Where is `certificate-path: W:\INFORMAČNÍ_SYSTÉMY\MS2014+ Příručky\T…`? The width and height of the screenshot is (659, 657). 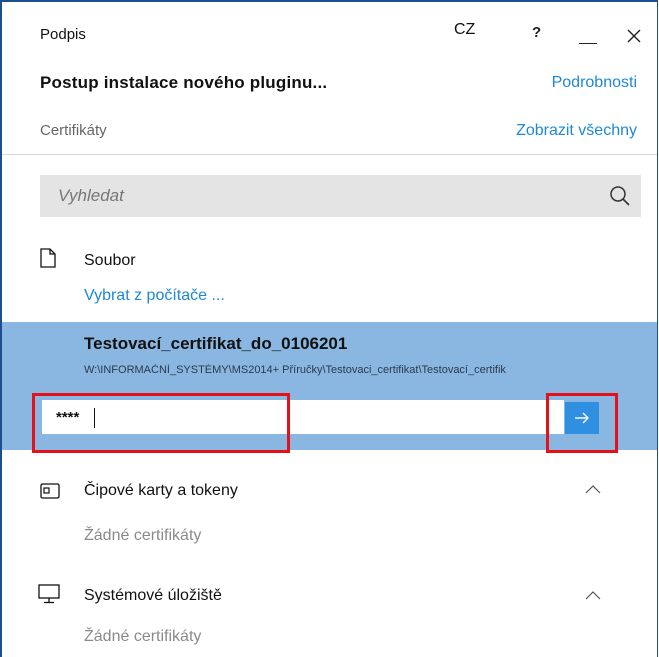 certificate-path: W:\INFORMAČNÍ_SYSTÉMY\MS2014+ Příručky\T… is located at coordinates (295, 370).